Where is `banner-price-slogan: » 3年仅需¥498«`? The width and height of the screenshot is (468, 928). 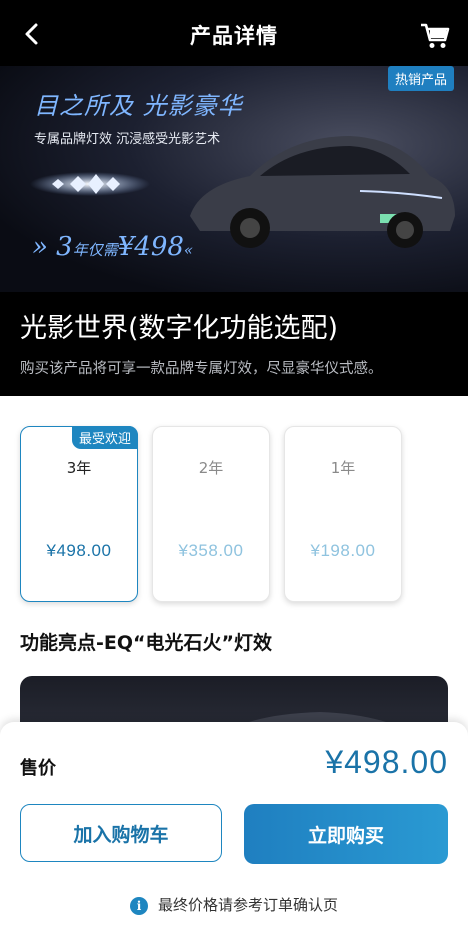
banner-price-slogan: » 3年仅需¥498« is located at coordinates (113, 247).